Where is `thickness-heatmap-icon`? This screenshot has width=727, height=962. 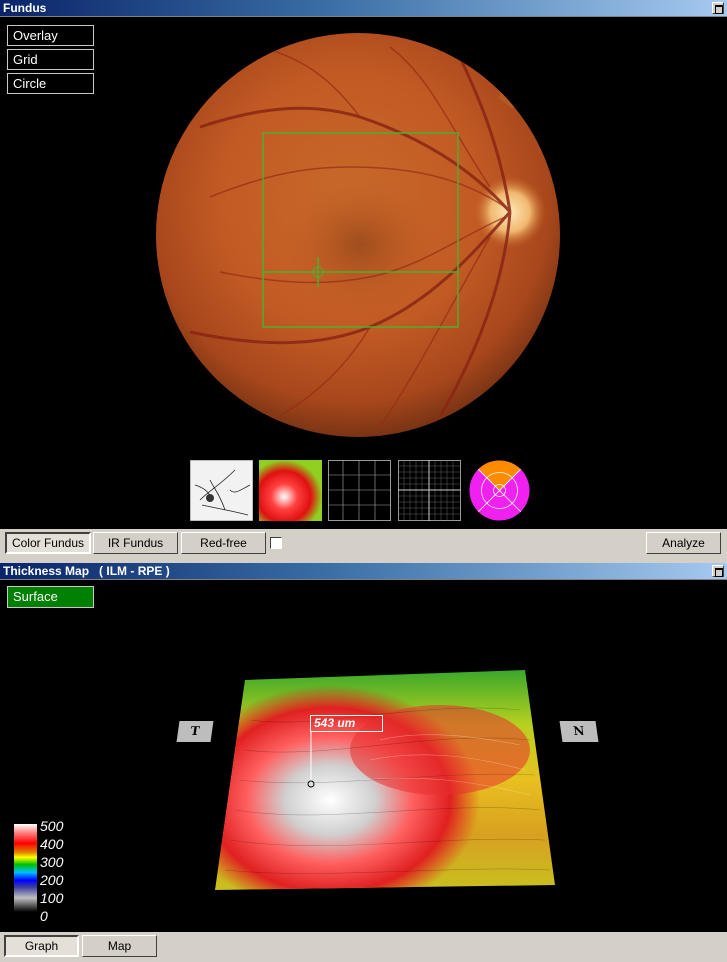 thickness-heatmap-icon is located at coordinates (290, 490).